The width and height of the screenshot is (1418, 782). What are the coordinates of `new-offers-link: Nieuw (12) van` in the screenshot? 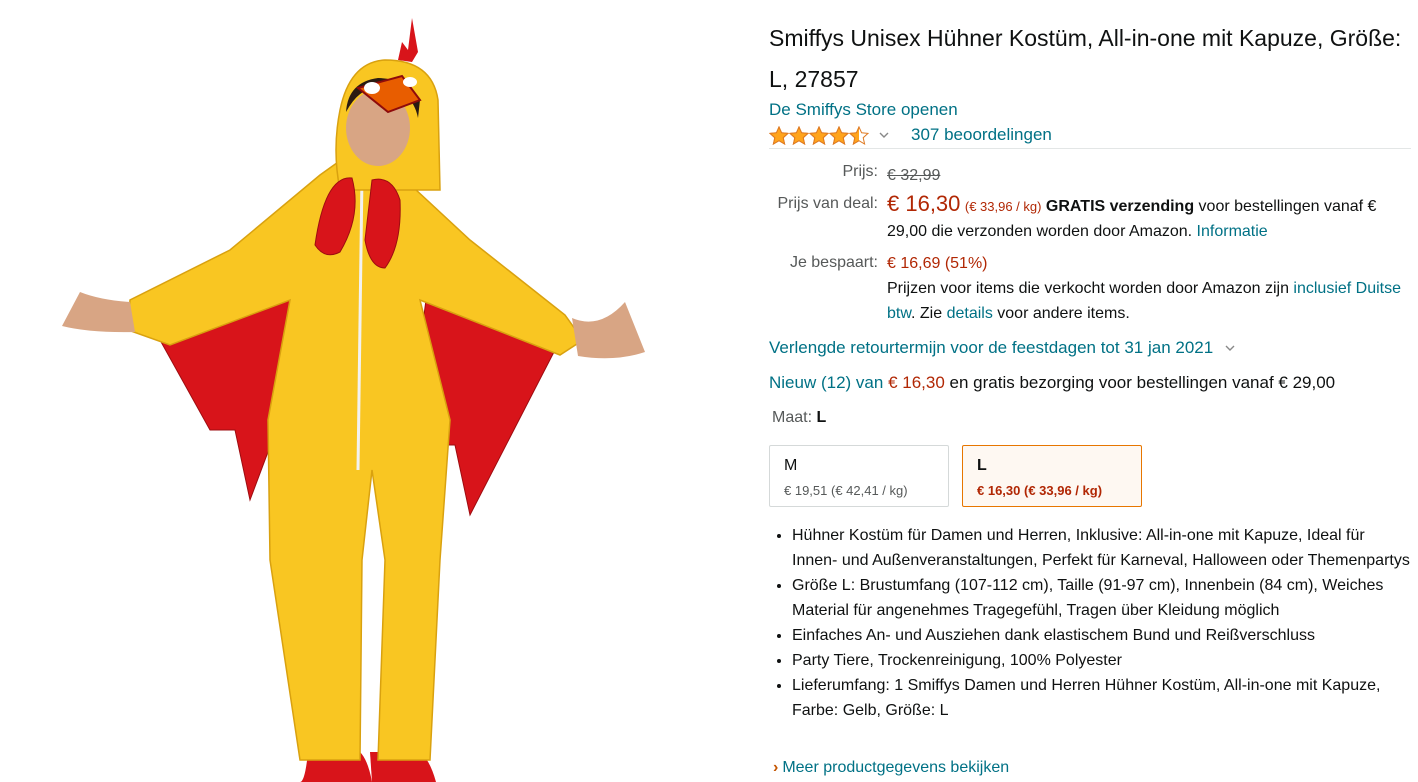 It's located at (826, 382).